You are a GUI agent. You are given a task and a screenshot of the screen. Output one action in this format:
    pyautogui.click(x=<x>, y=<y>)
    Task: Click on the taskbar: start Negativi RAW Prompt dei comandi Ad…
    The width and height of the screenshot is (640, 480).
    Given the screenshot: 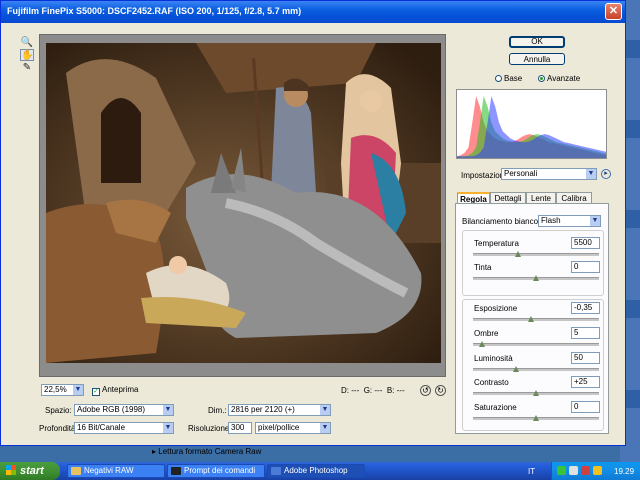 What is the action you would take?
    pyautogui.click(x=320, y=471)
    